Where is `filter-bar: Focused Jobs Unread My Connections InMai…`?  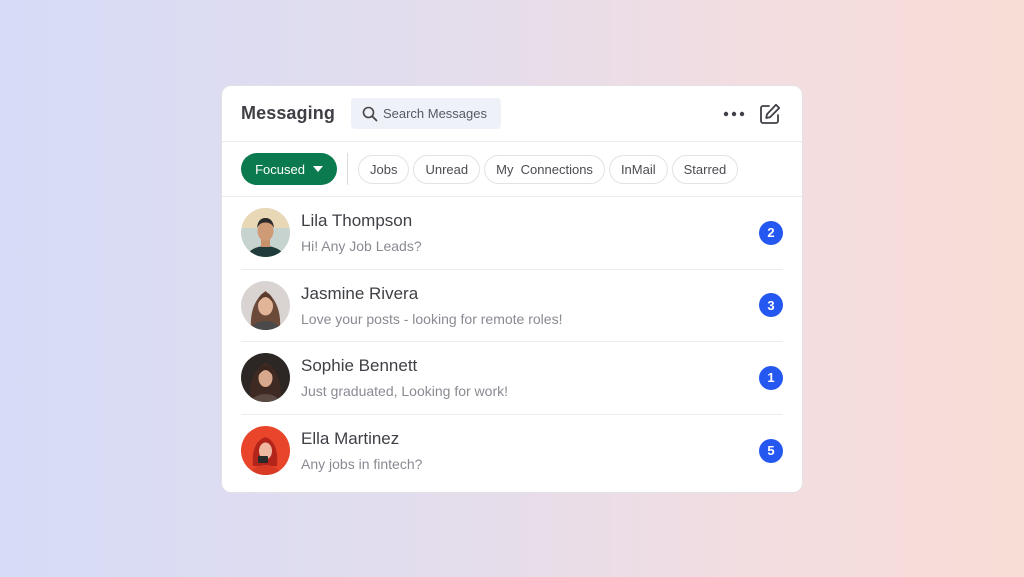
filter-bar: Focused Jobs Unread My Connections InMai… is located at coordinates (512, 169).